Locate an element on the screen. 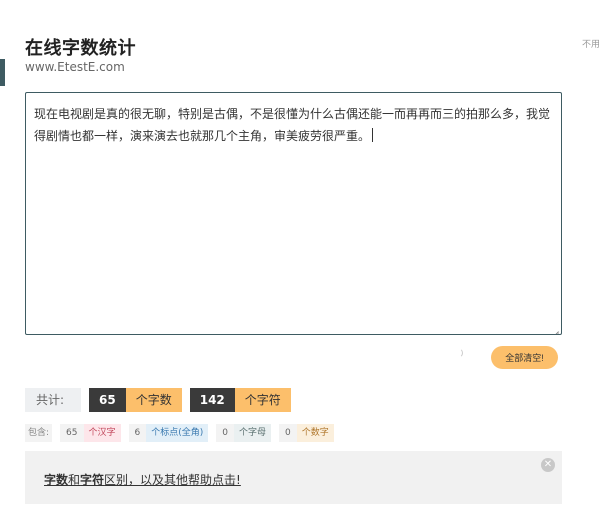 This screenshot has width=600, height=527. hanzi-count-chip: 65 个汉字 is located at coordinates (90, 433).